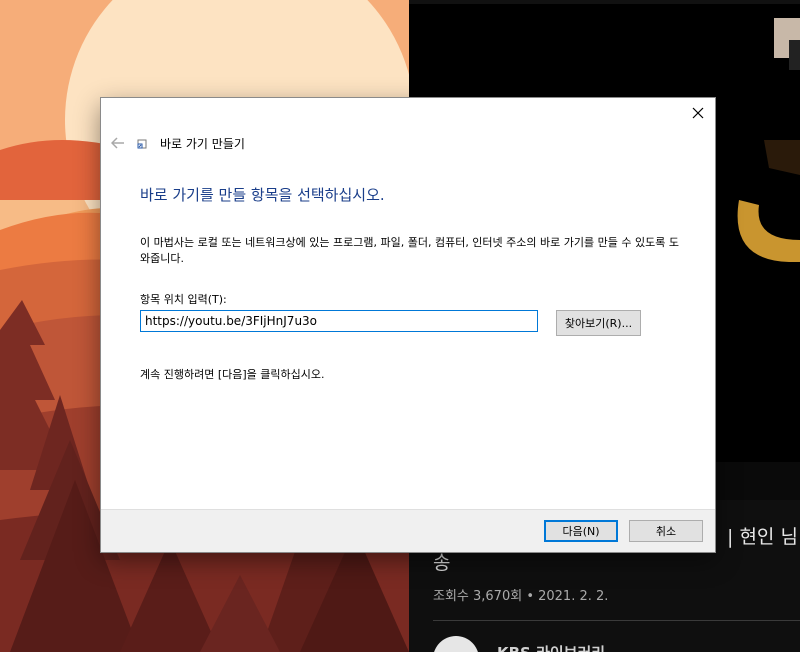 The image size is (800, 652). What do you see at coordinates (339, 321) in the screenshot?
I see `location-input` at bounding box center [339, 321].